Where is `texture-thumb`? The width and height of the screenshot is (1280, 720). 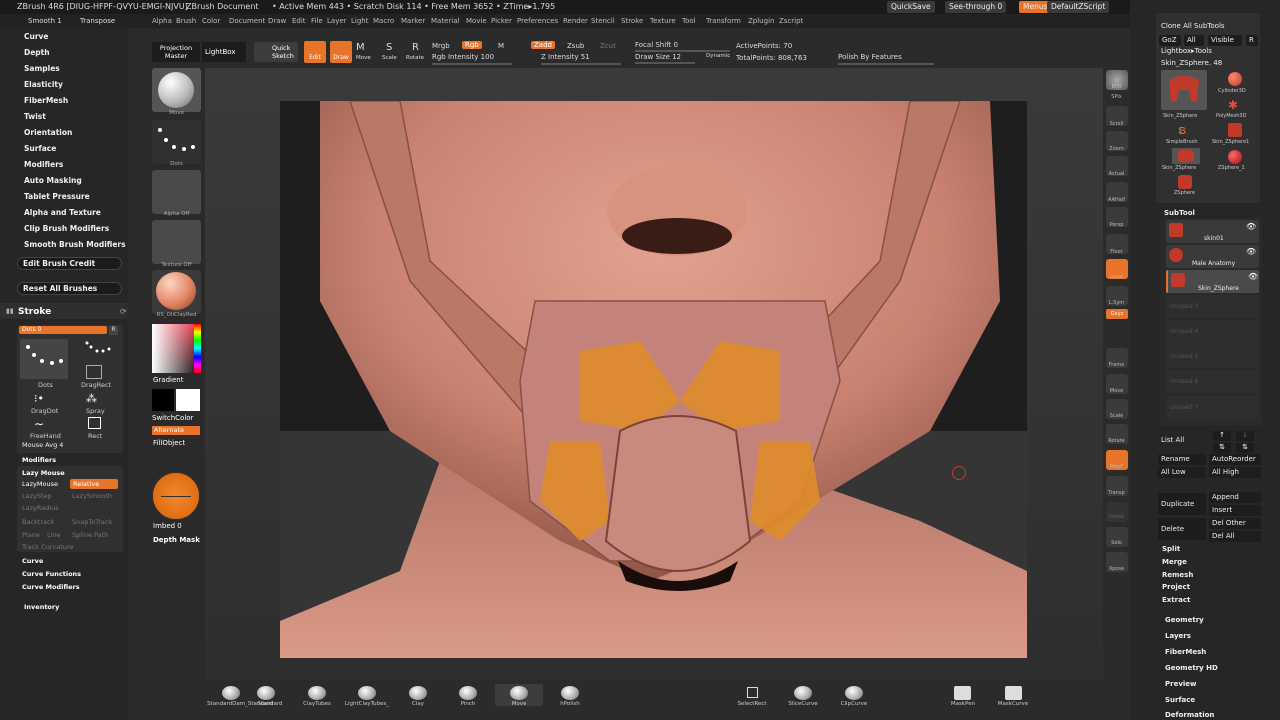
texture-thumb is located at coordinates (176, 242).